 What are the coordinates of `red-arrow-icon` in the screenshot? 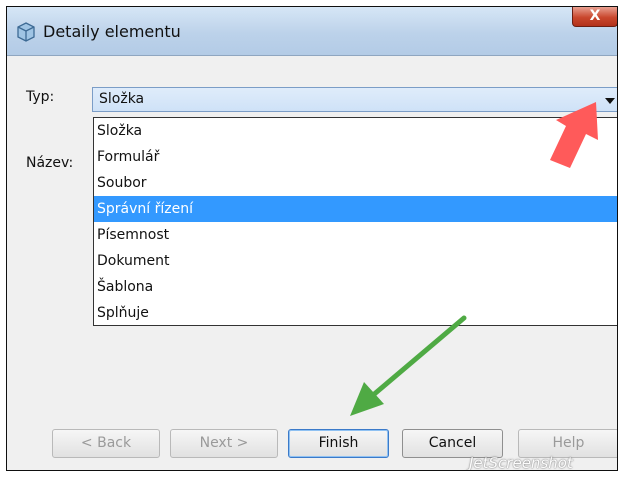 It's located at (574, 135).